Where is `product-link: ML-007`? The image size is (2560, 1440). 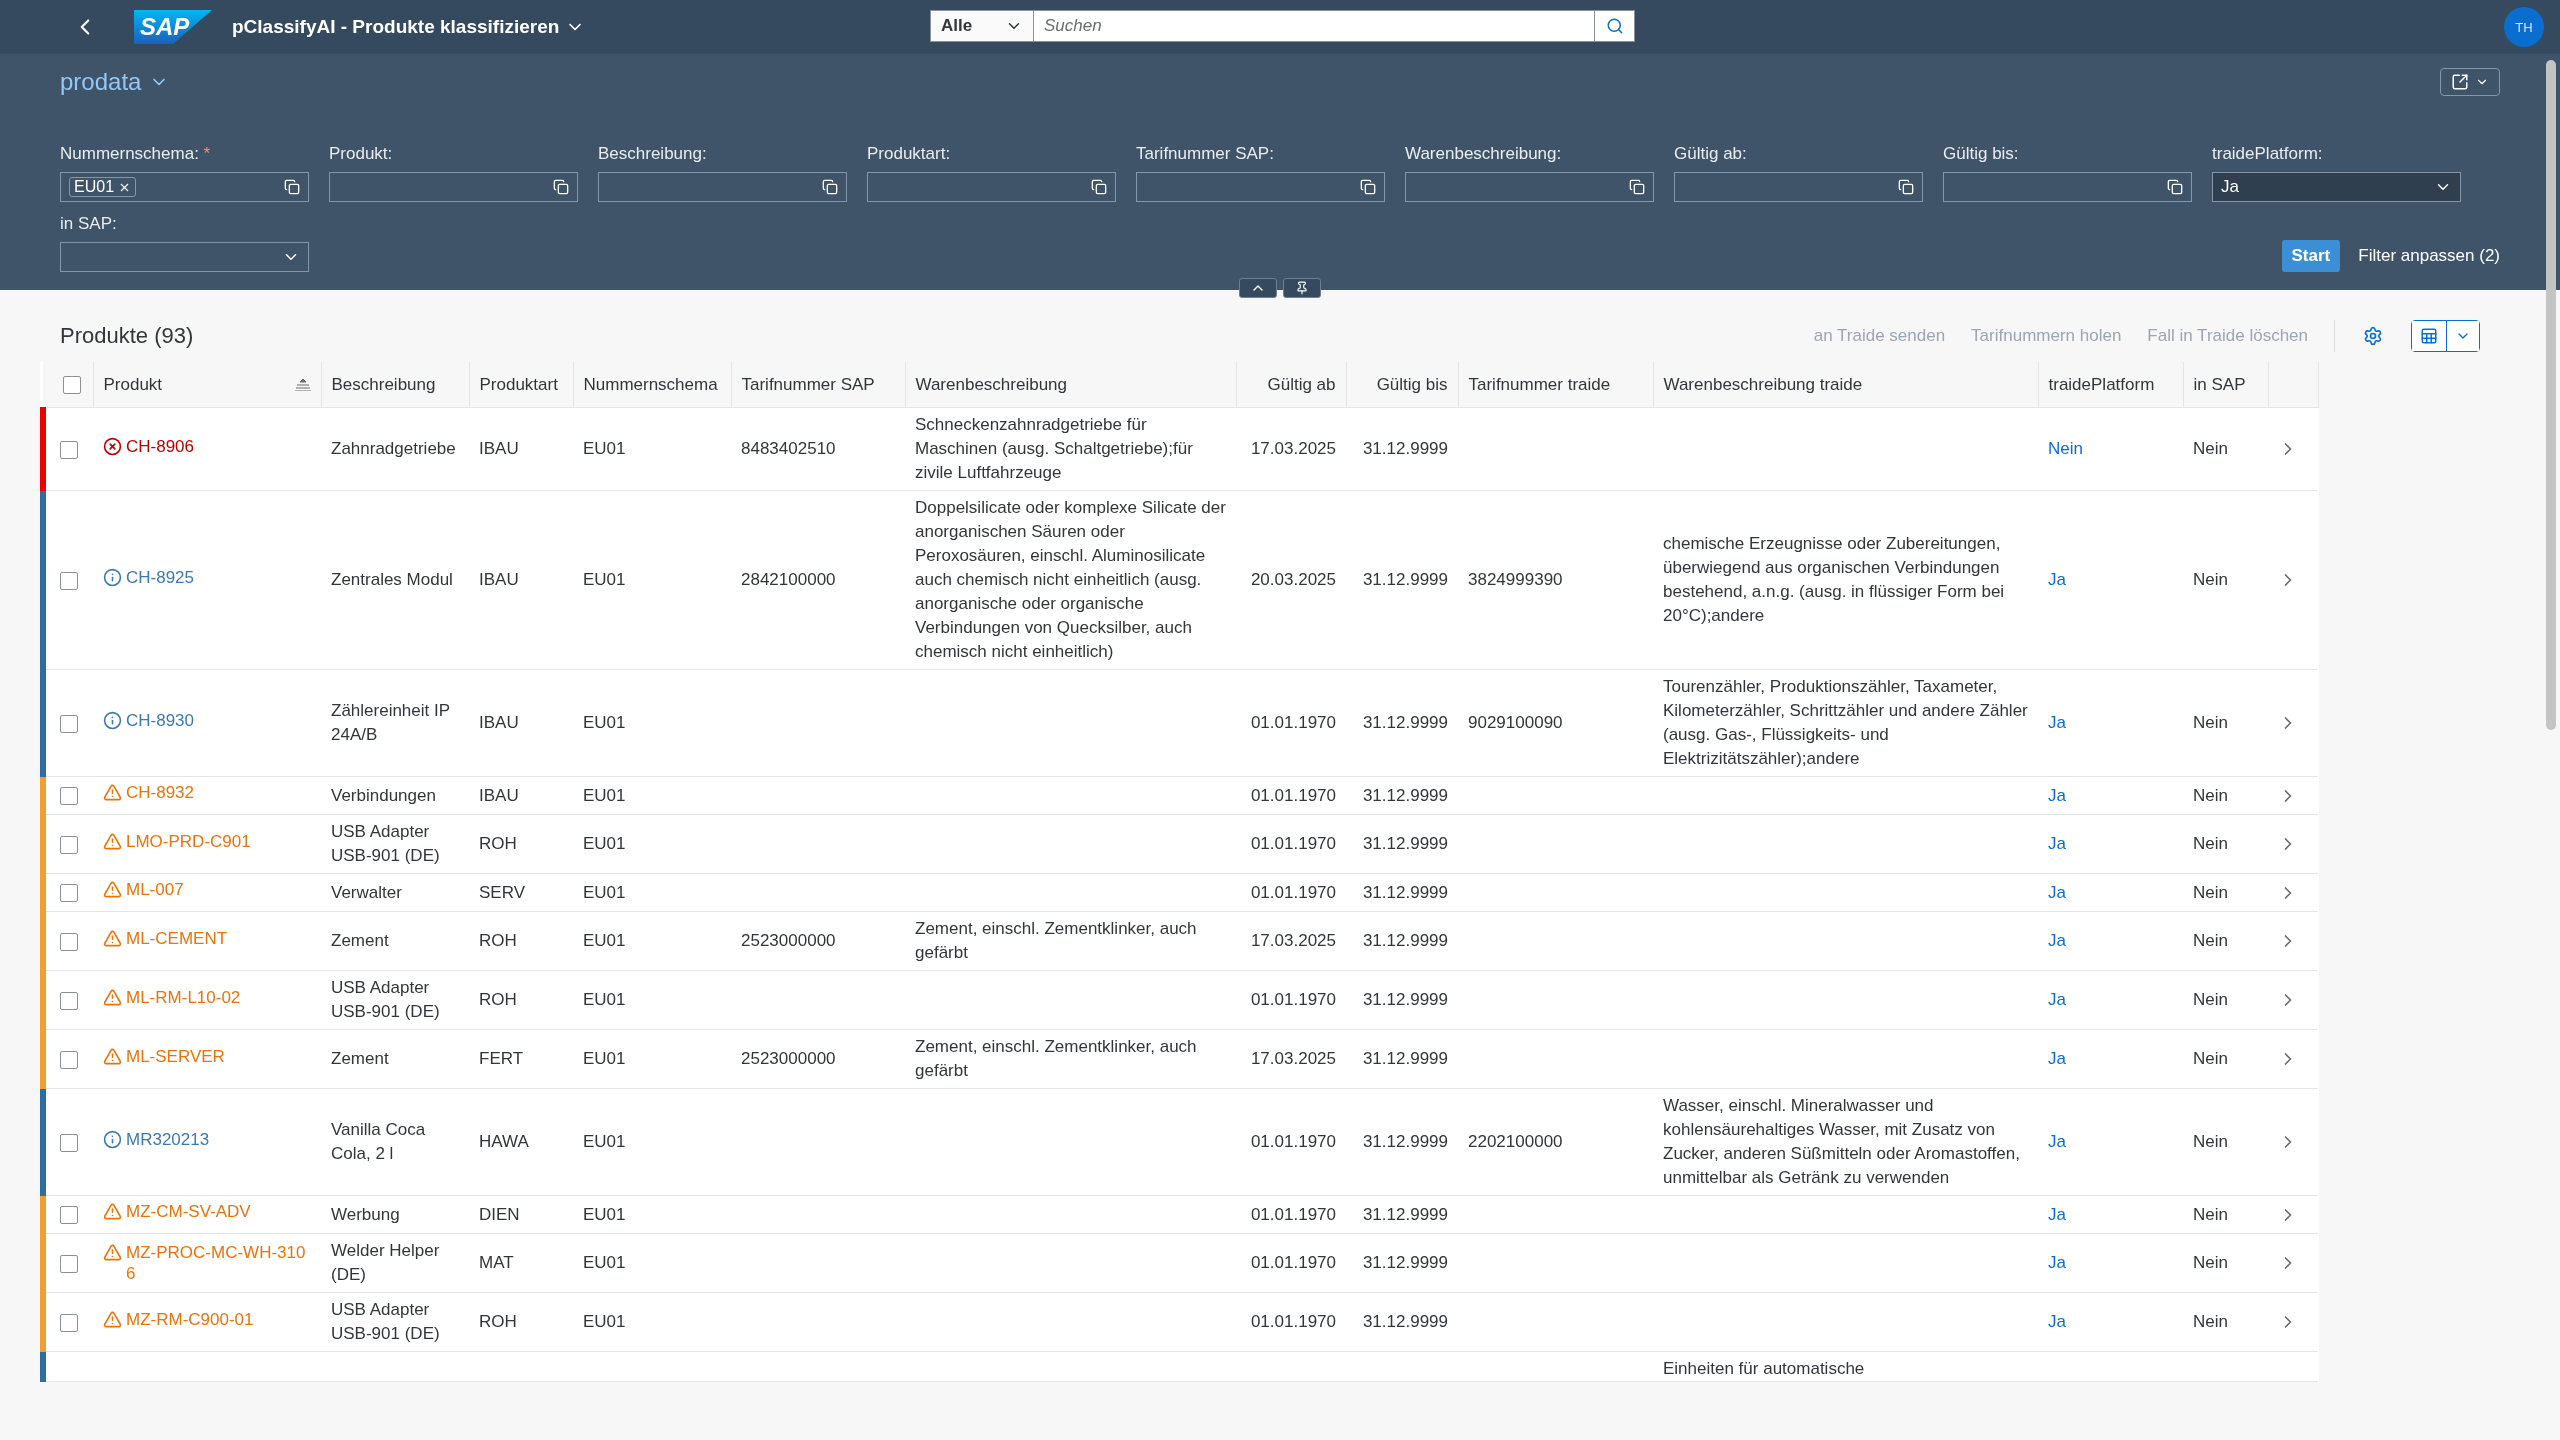
product-link: ML-007 is located at coordinates (143, 889).